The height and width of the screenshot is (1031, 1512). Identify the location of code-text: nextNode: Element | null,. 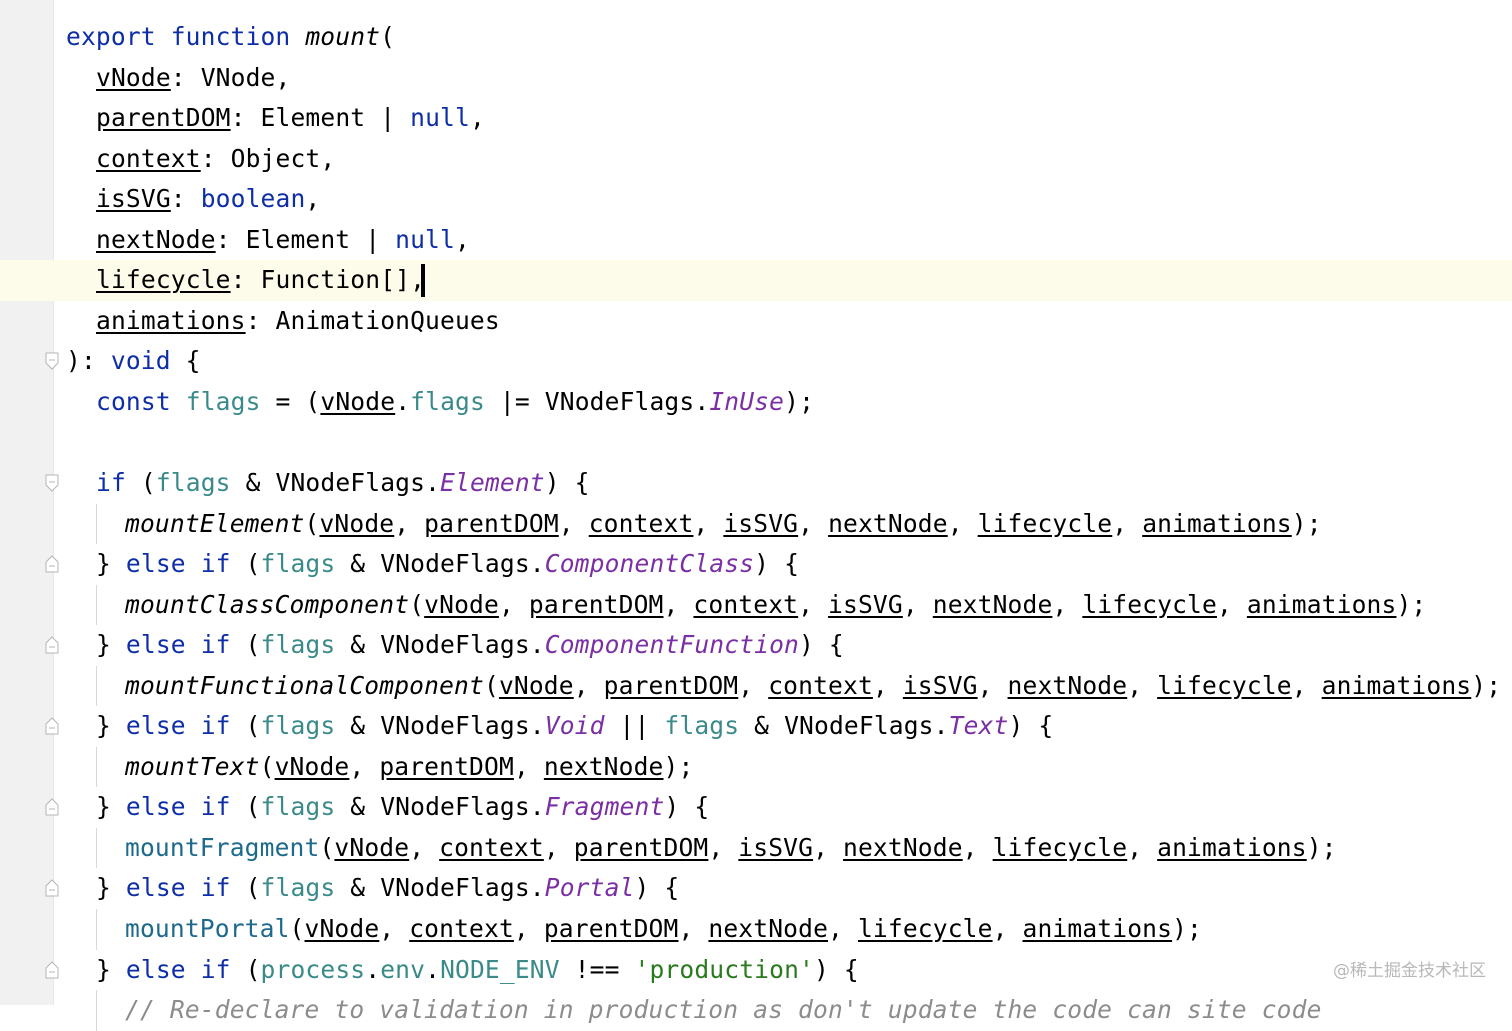
(283, 240).